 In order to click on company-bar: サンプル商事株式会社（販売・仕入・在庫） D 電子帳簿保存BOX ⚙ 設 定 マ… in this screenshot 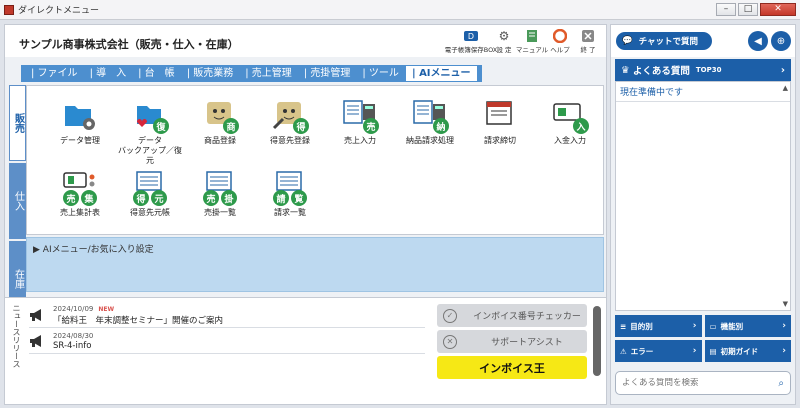, I will do `click(305, 41)`.